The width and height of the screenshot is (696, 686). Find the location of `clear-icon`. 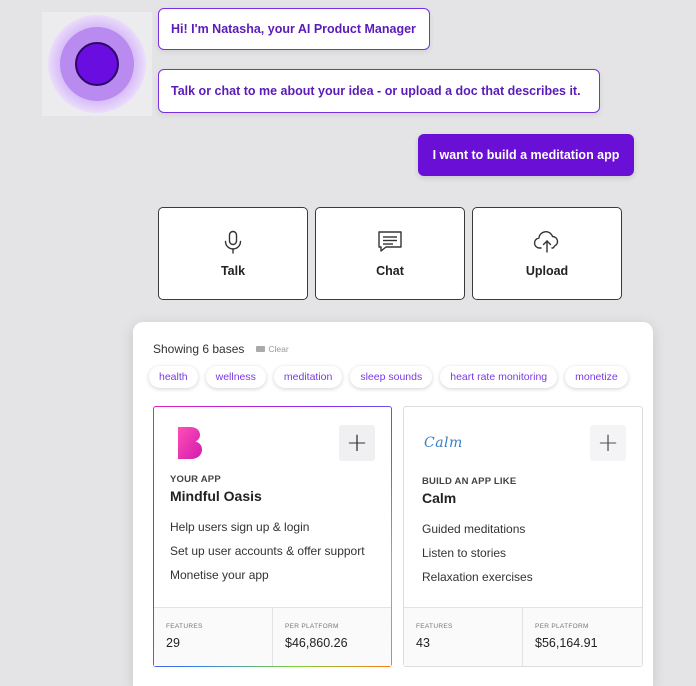

clear-icon is located at coordinates (261, 349).